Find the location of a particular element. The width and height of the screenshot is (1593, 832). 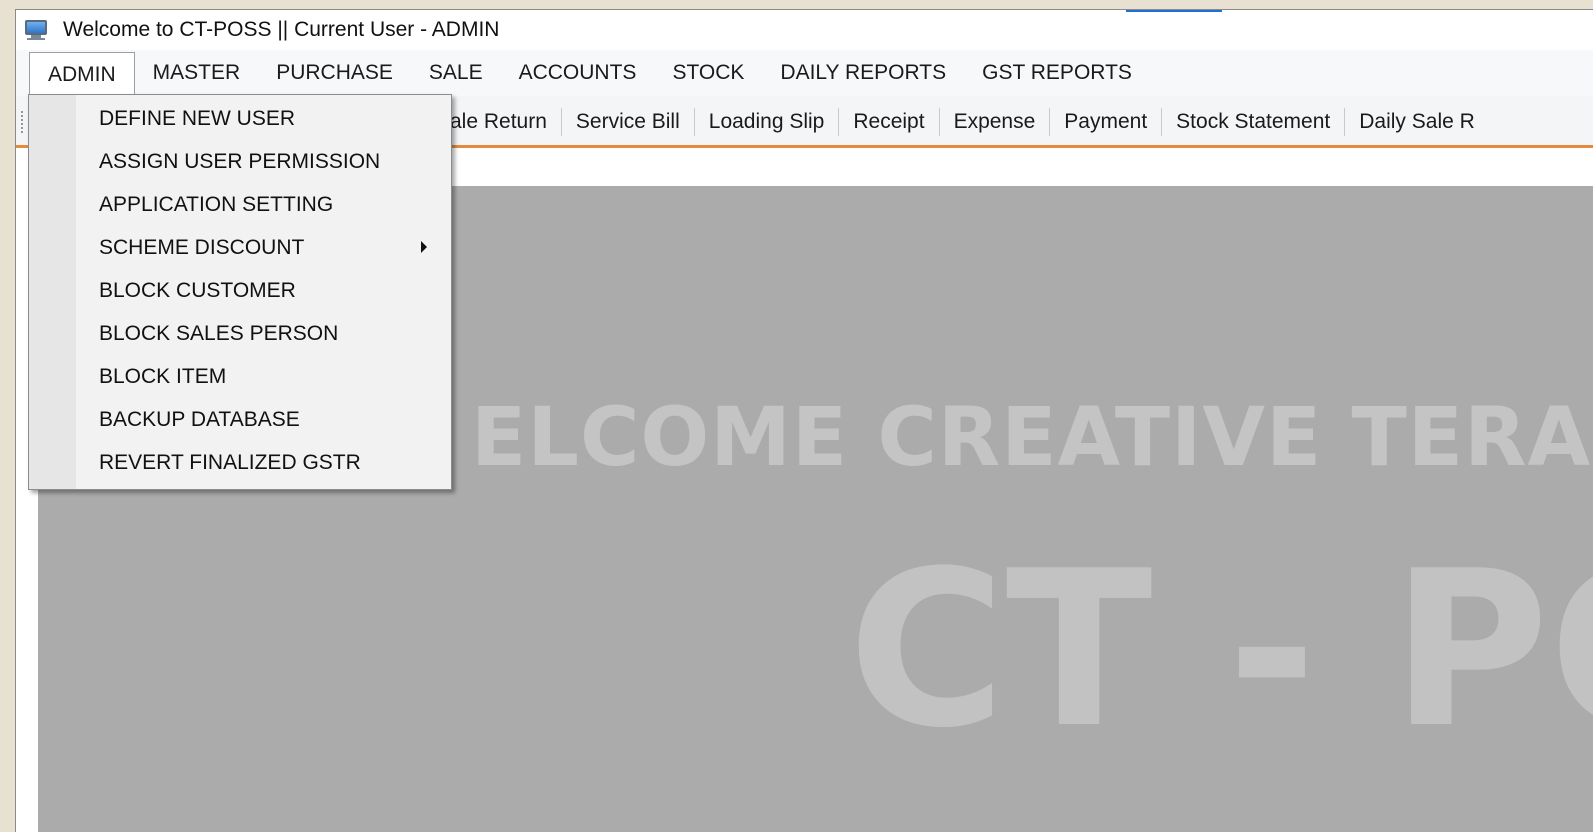

toolbar-grip-handle is located at coordinates (22, 122).